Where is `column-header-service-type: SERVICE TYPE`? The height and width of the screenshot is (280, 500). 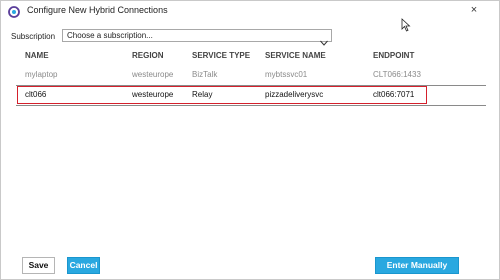
column-header-service-type: SERVICE TYPE is located at coordinates (221, 55).